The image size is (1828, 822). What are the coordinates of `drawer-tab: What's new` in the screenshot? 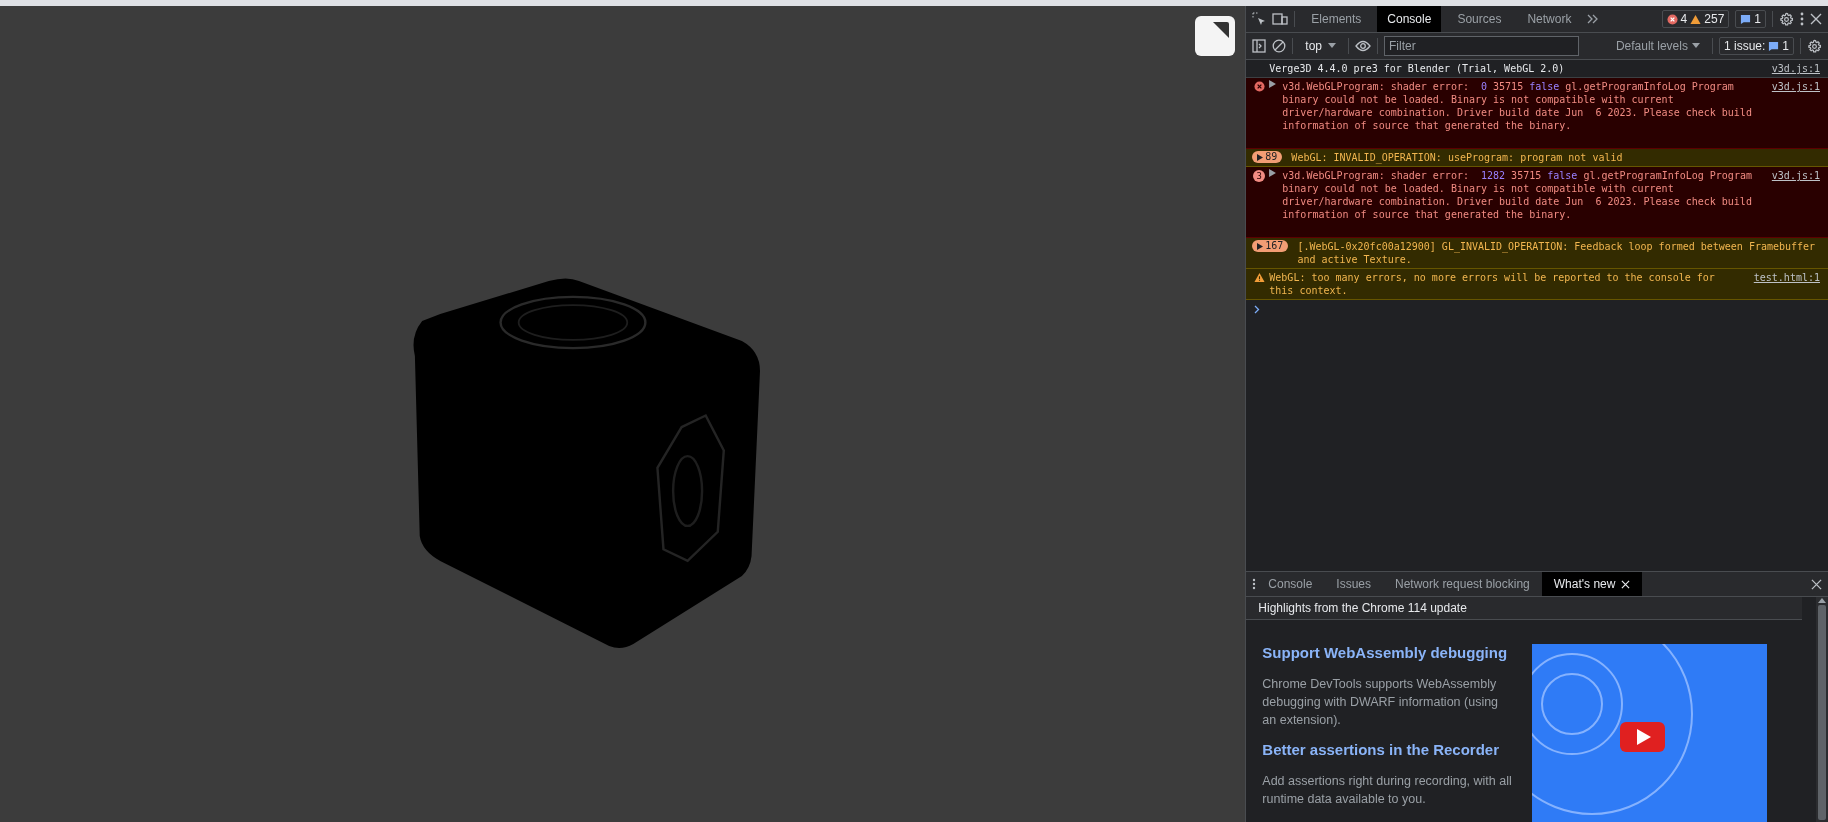 It's located at (1592, 584).